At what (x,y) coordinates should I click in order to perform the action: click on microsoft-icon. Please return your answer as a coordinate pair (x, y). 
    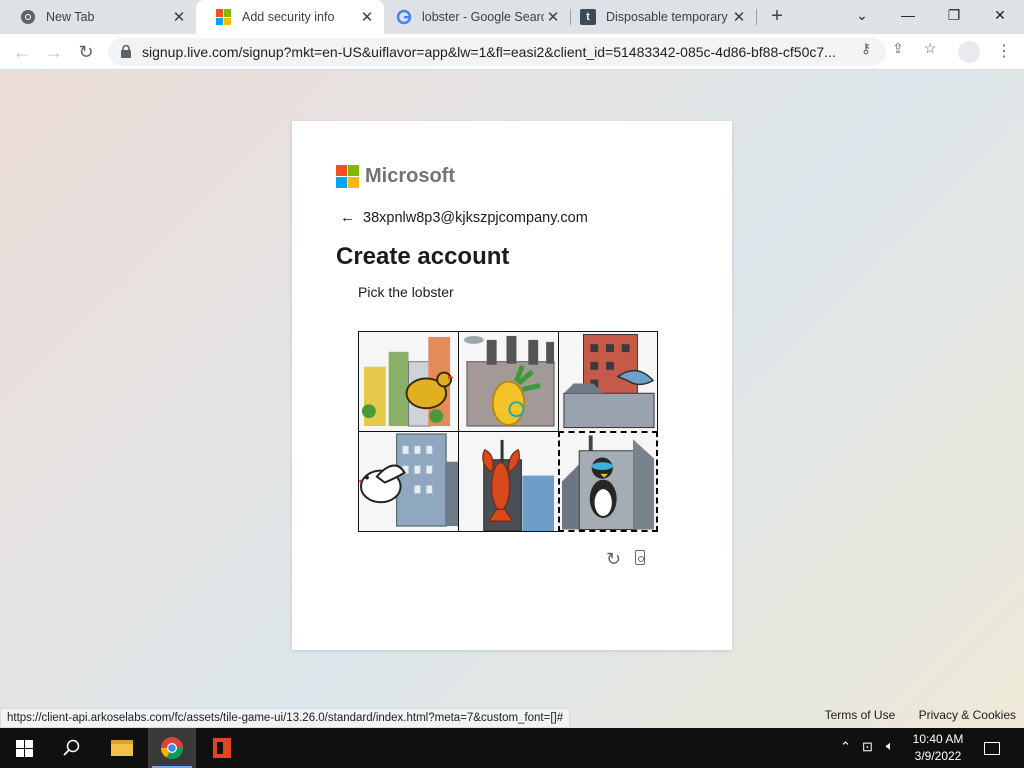
    Looking at the image, I should click on (224, 17).